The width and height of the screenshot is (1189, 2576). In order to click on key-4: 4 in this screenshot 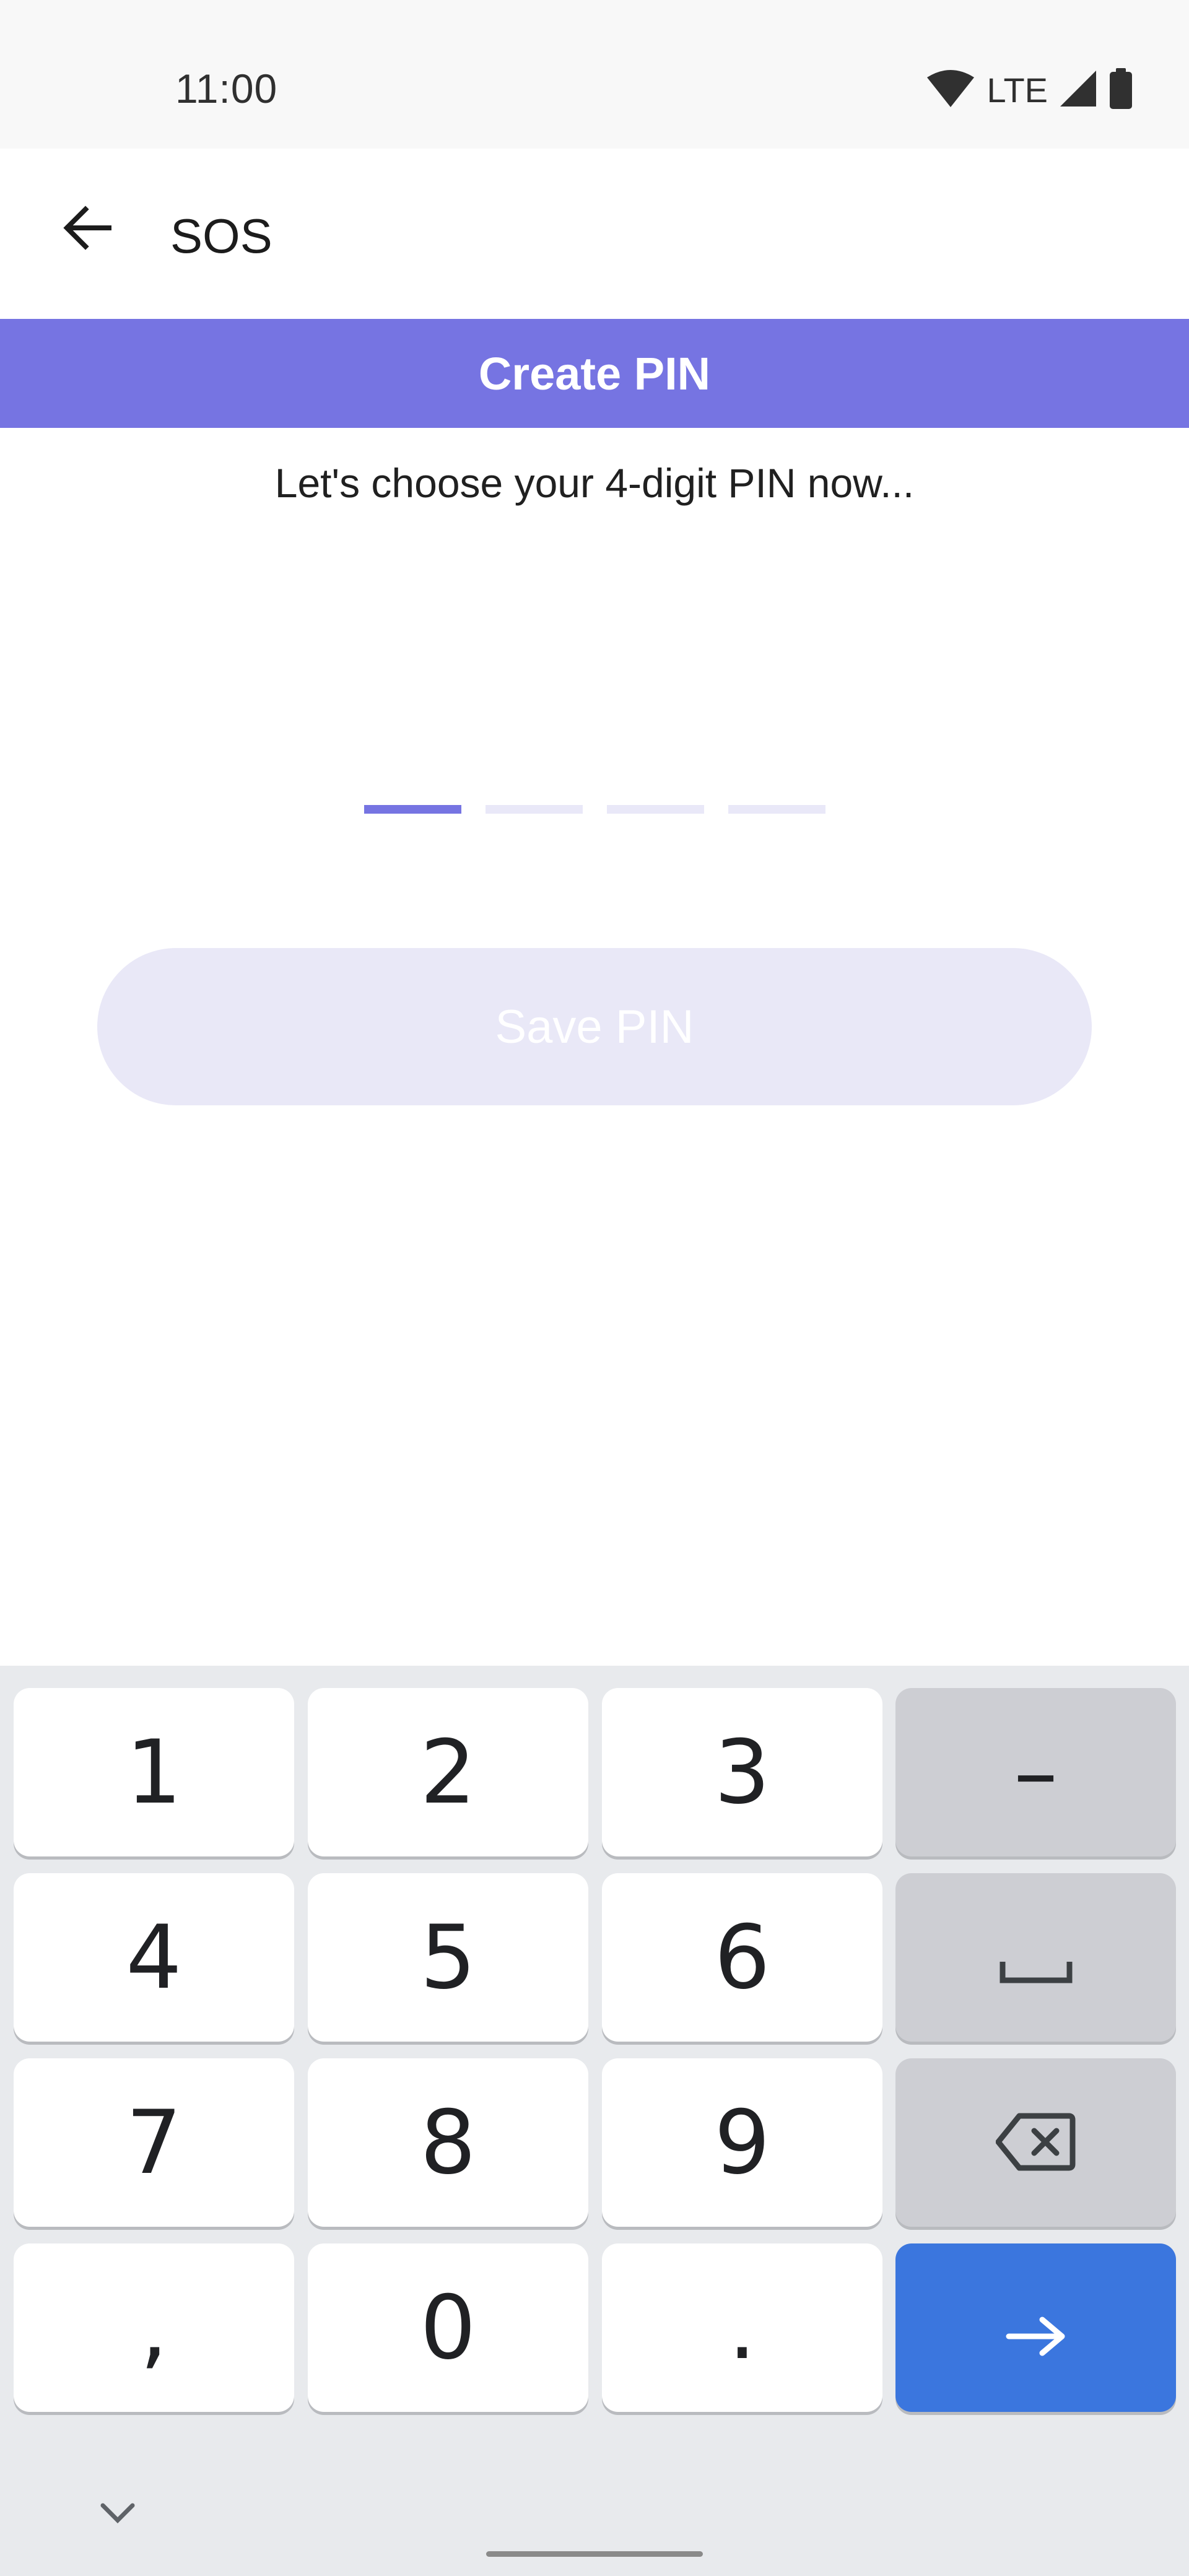, I will do `click(154, 1957)`.